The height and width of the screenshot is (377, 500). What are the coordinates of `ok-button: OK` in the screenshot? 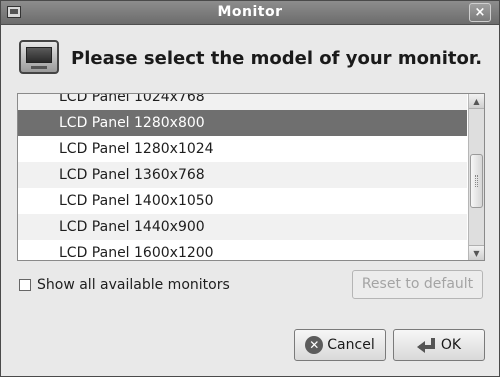 It's located at (439, 345).